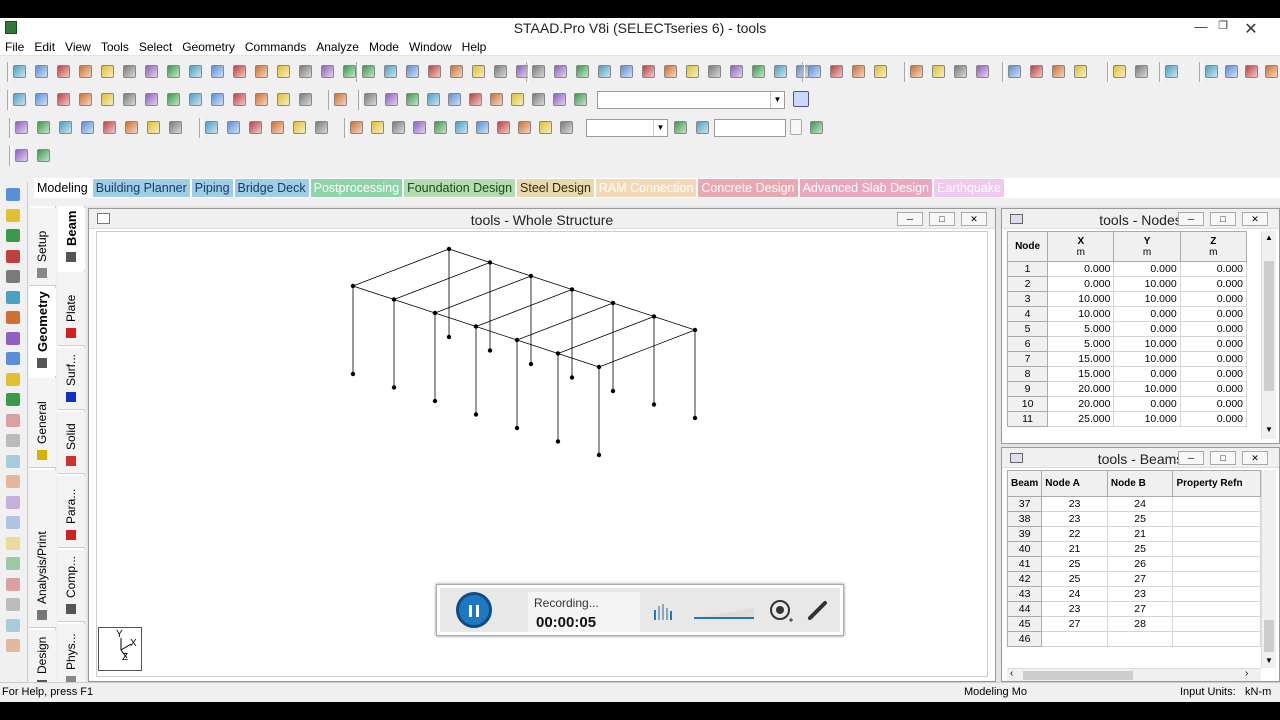 This screenshot has width=1280, height=720. I want to click on restore-icon: ❐, so click(1223, 25).